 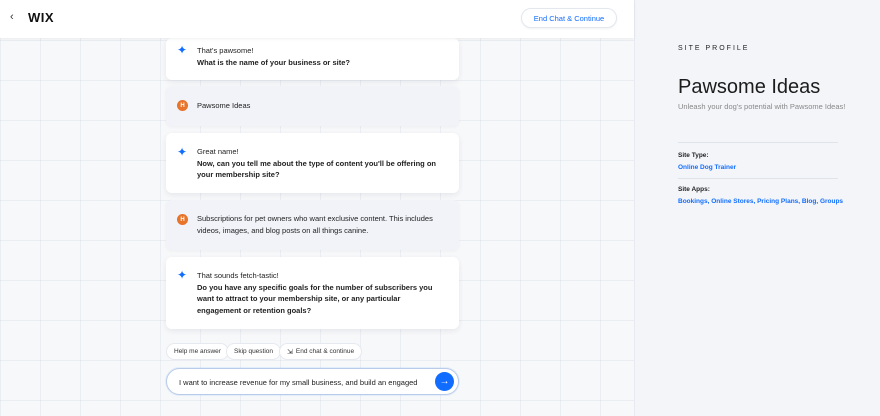 I want to click on back-icon: ‹, so click(x=12, y=17).